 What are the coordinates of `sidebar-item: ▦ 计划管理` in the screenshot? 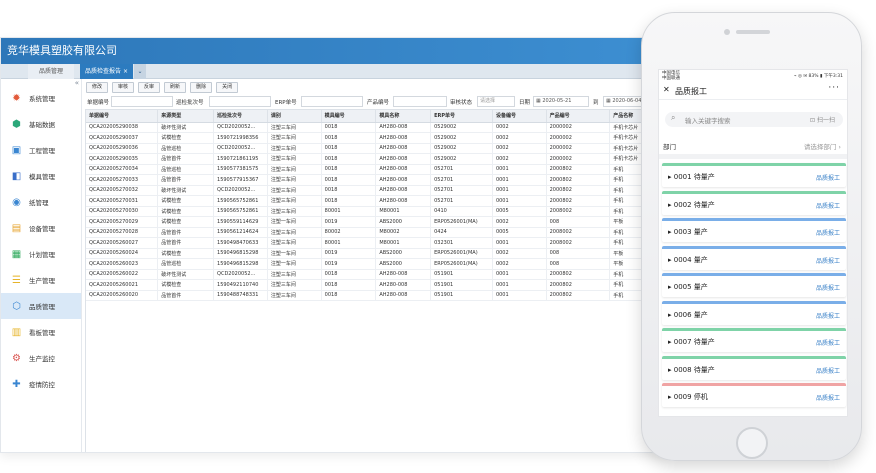 It's located at (41, 254).